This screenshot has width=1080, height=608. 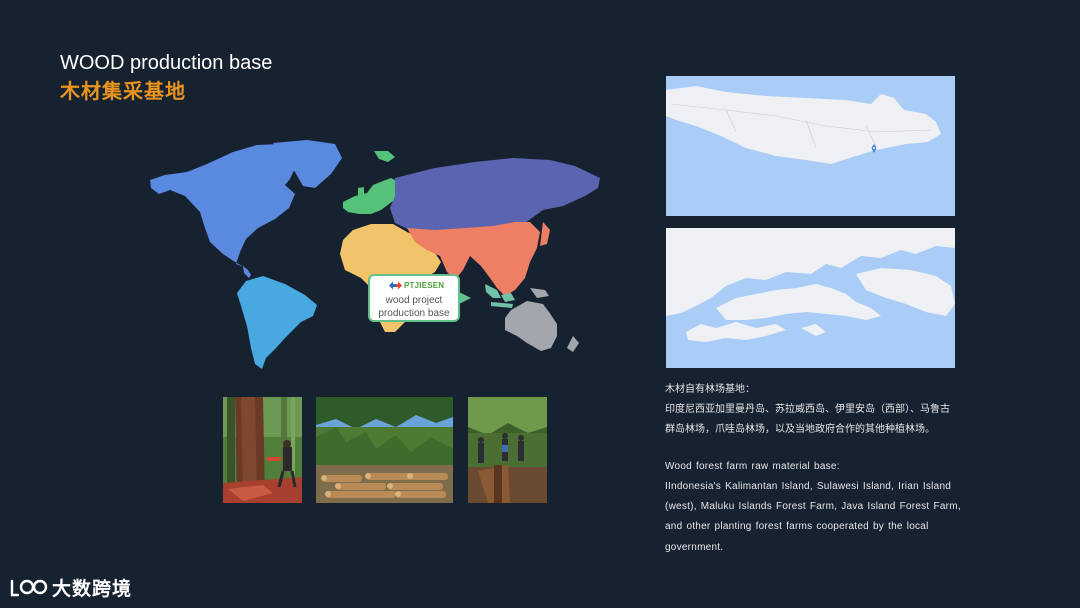 I want to click on desc-cn-line: 印度尼西亚加里曼丹岛、苏拉威西岛、伊里安岛（西部）、马鲁古, so click(x=807, y=409).